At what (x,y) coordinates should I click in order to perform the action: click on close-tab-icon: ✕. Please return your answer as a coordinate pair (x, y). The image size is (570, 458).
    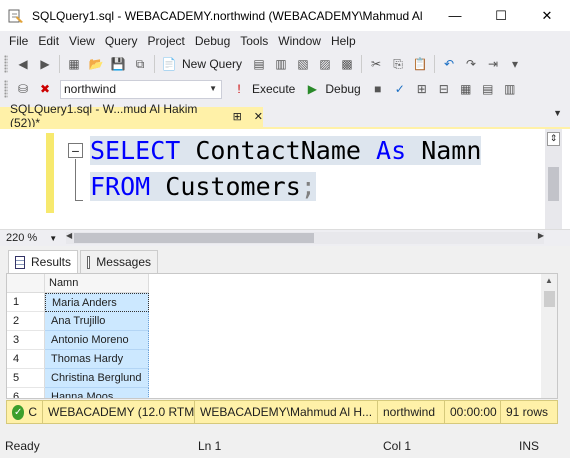
    Looking at the image, I should click on (258, 116).